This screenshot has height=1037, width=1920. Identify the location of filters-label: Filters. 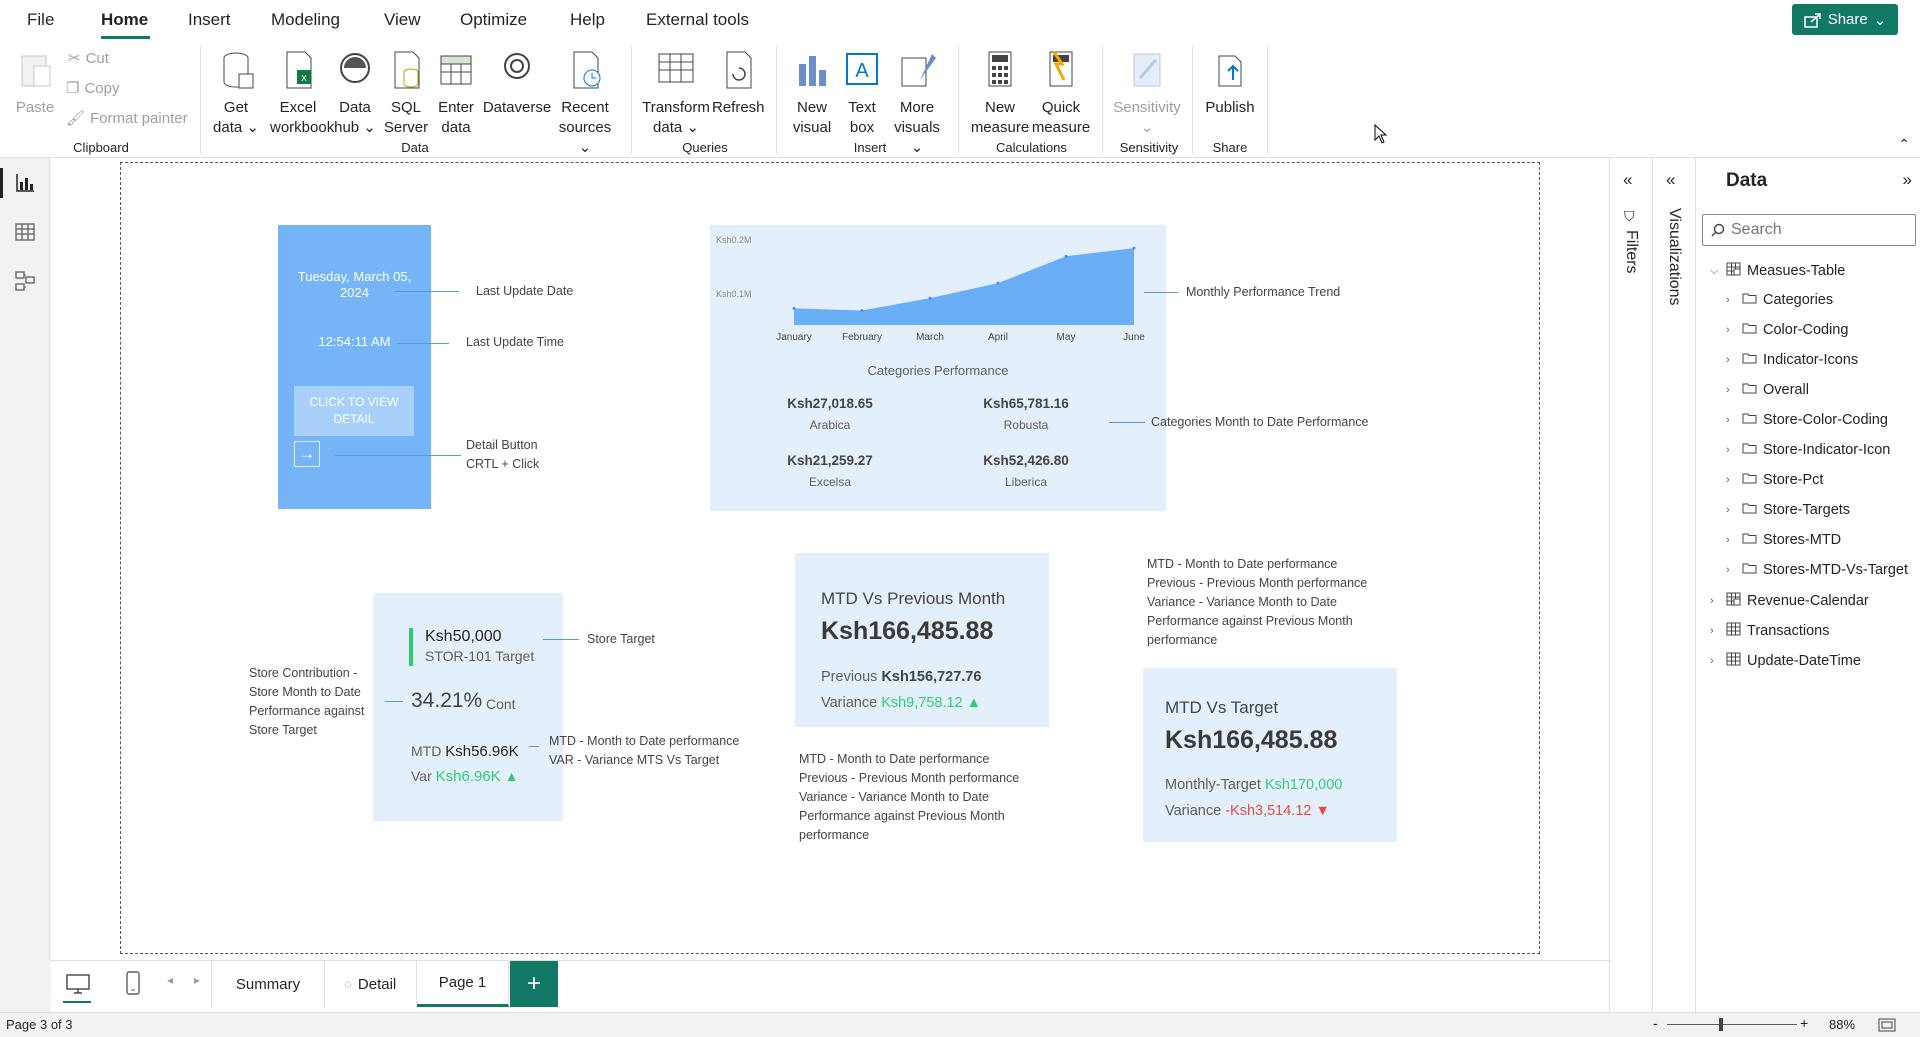
(1631, 252).